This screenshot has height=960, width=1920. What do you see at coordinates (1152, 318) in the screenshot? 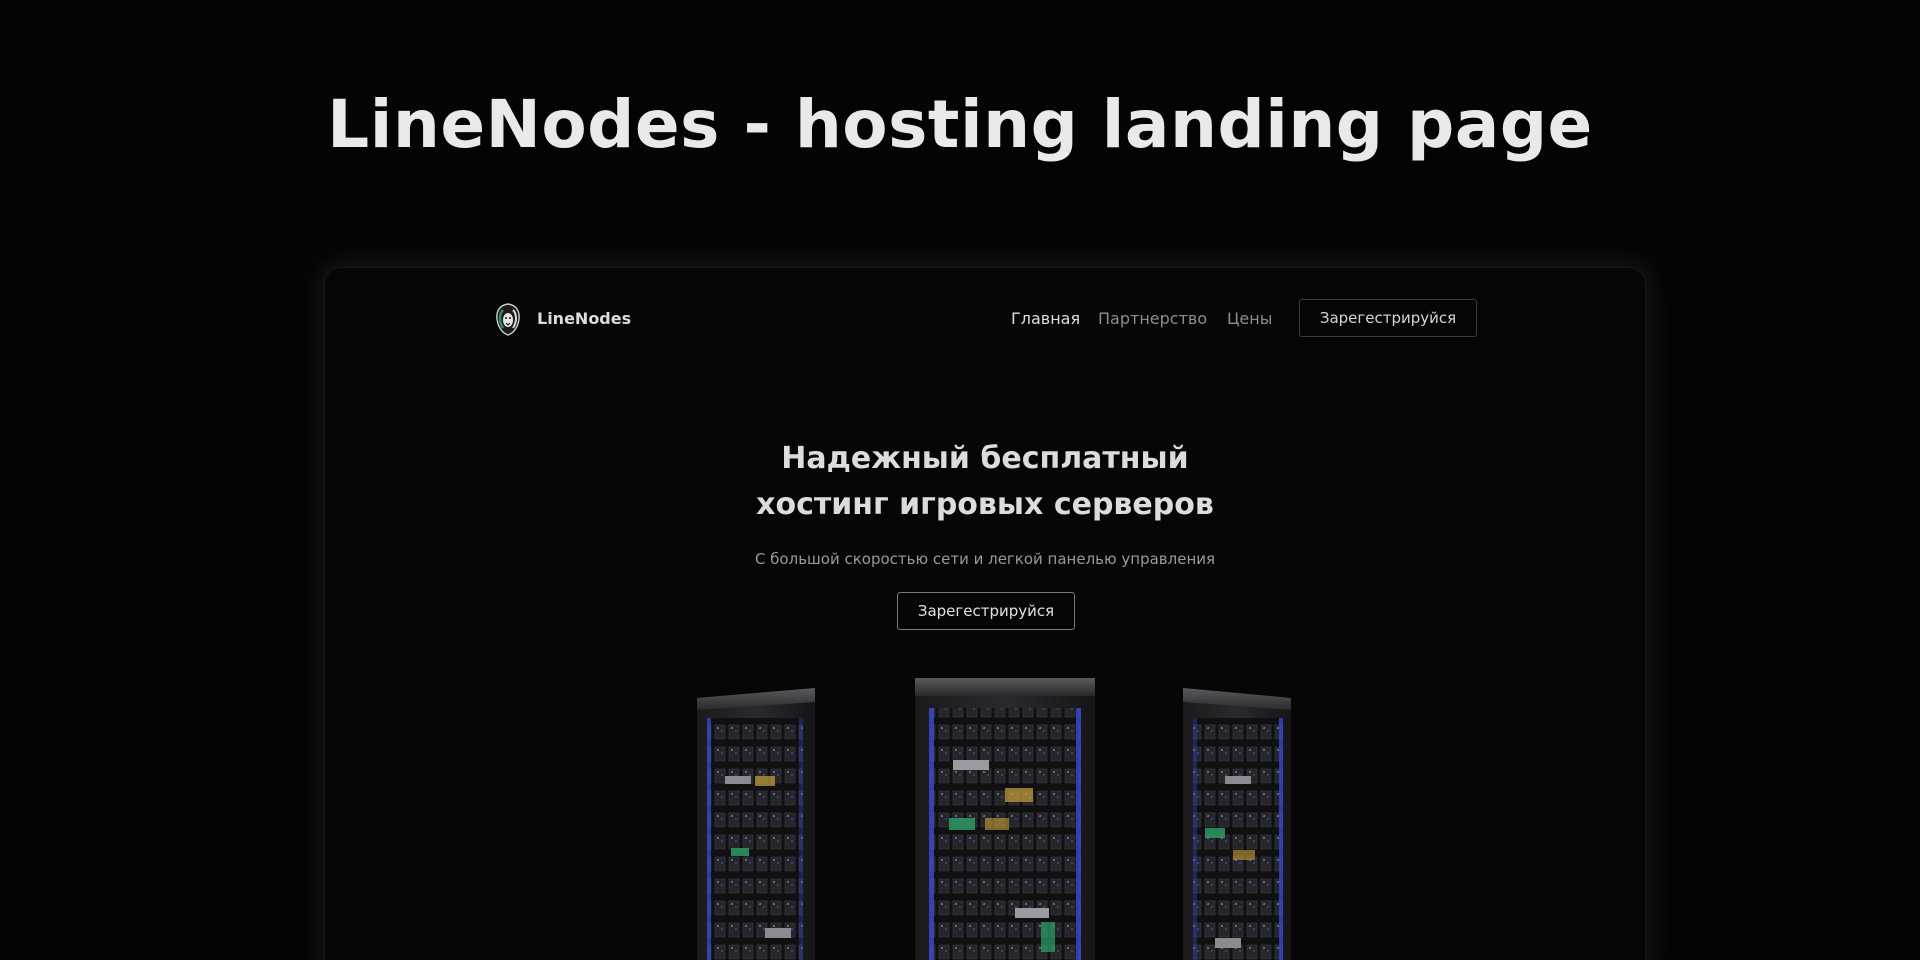
I see `nav-link-partnership: Партнерство` at bounding box center [1152, 318].